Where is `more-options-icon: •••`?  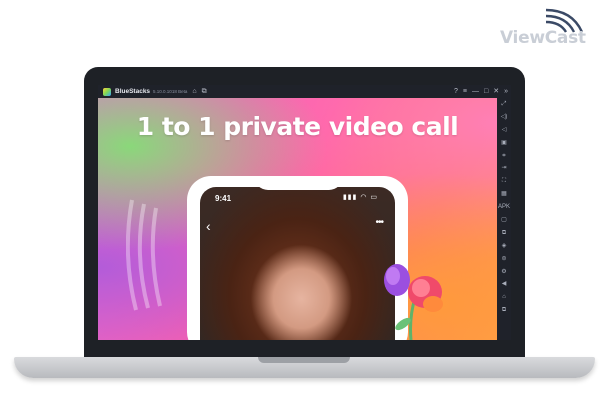 more-options-icon: ••• is located at coordinates (379, 222).